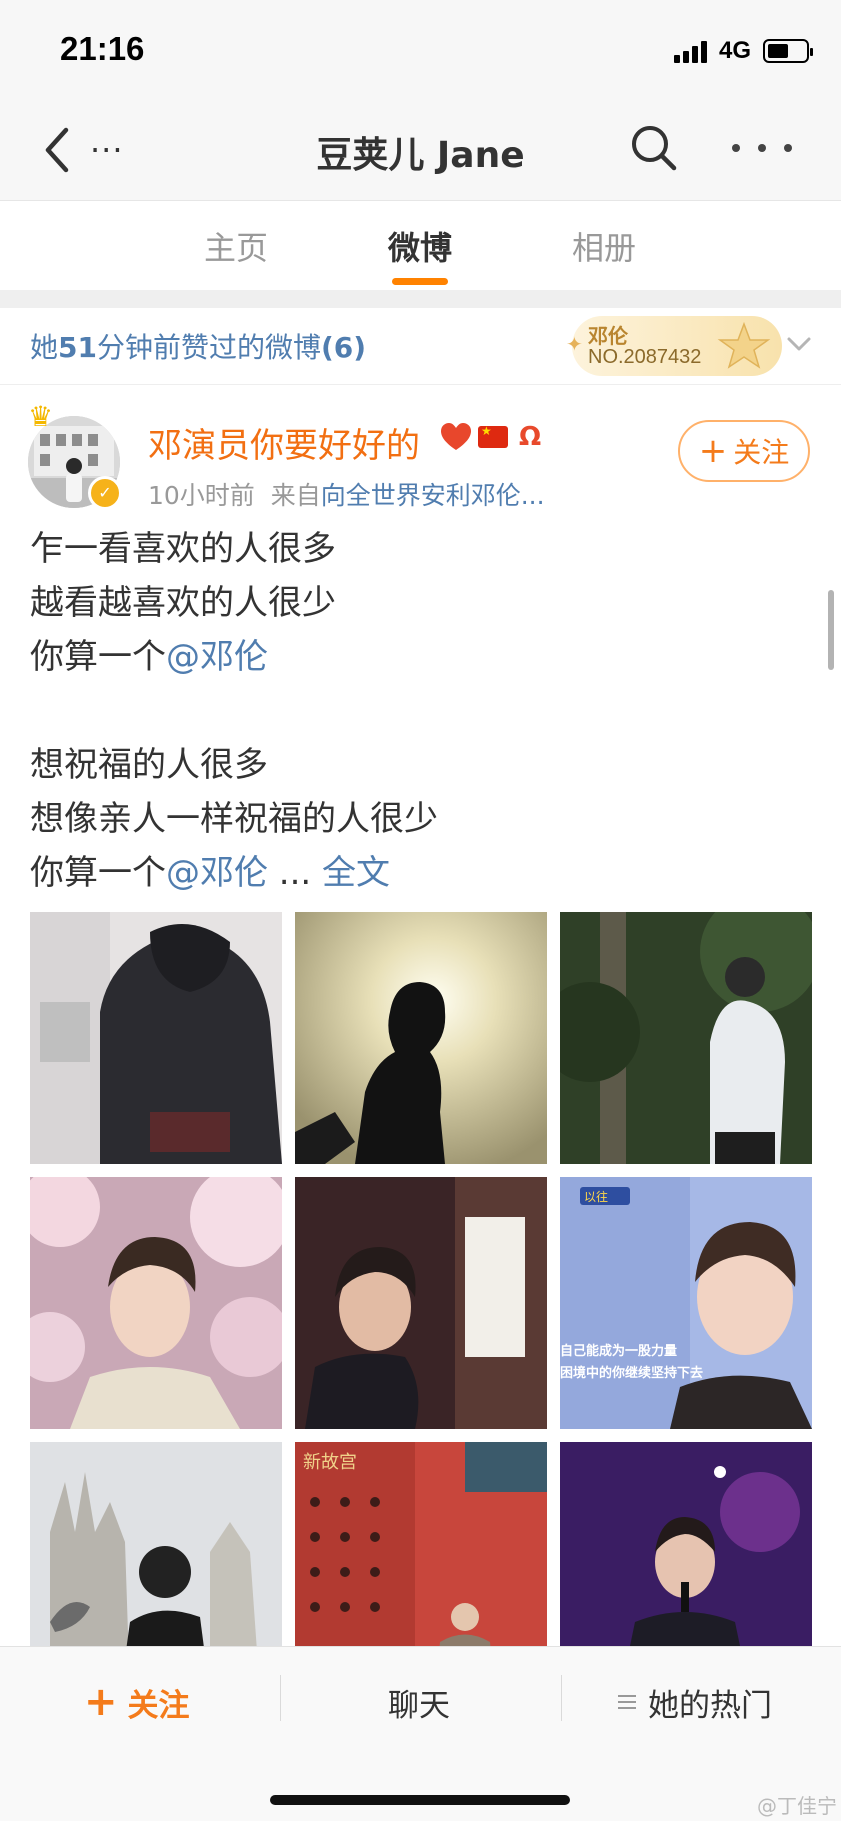 The image size is (841, 1821). Describe the element at coordinates (420, 346) in the screenshot. I see `liked-posts-header: 她51分钟前赞过的微博(6) ✦ 邓伦 NO.2087432` at that location.